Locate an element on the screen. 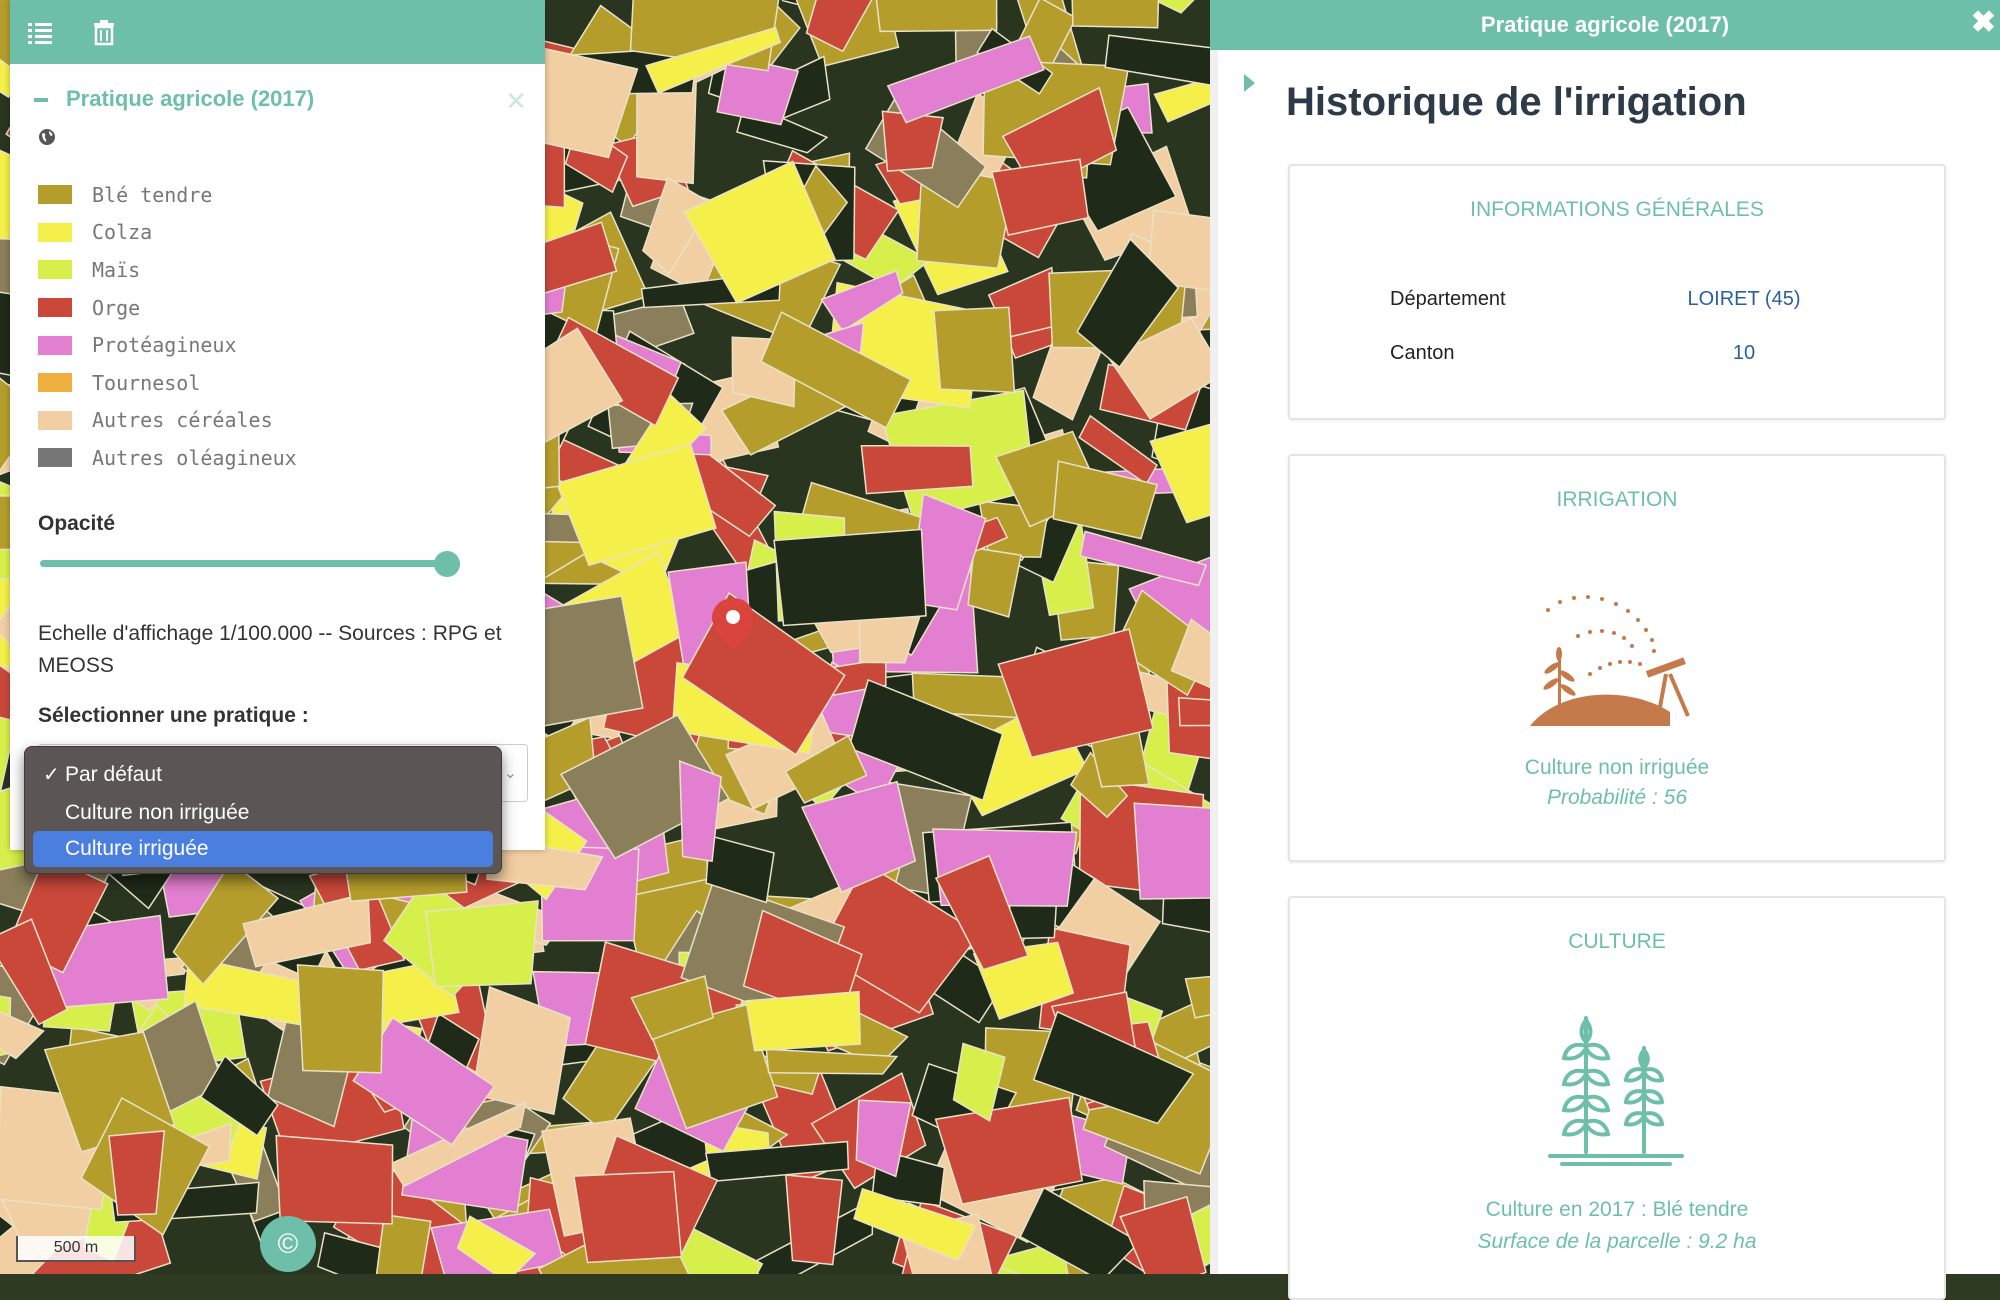  option-culture-non-irriguee: Culture non irriguée is located at coordinates (263, 813).